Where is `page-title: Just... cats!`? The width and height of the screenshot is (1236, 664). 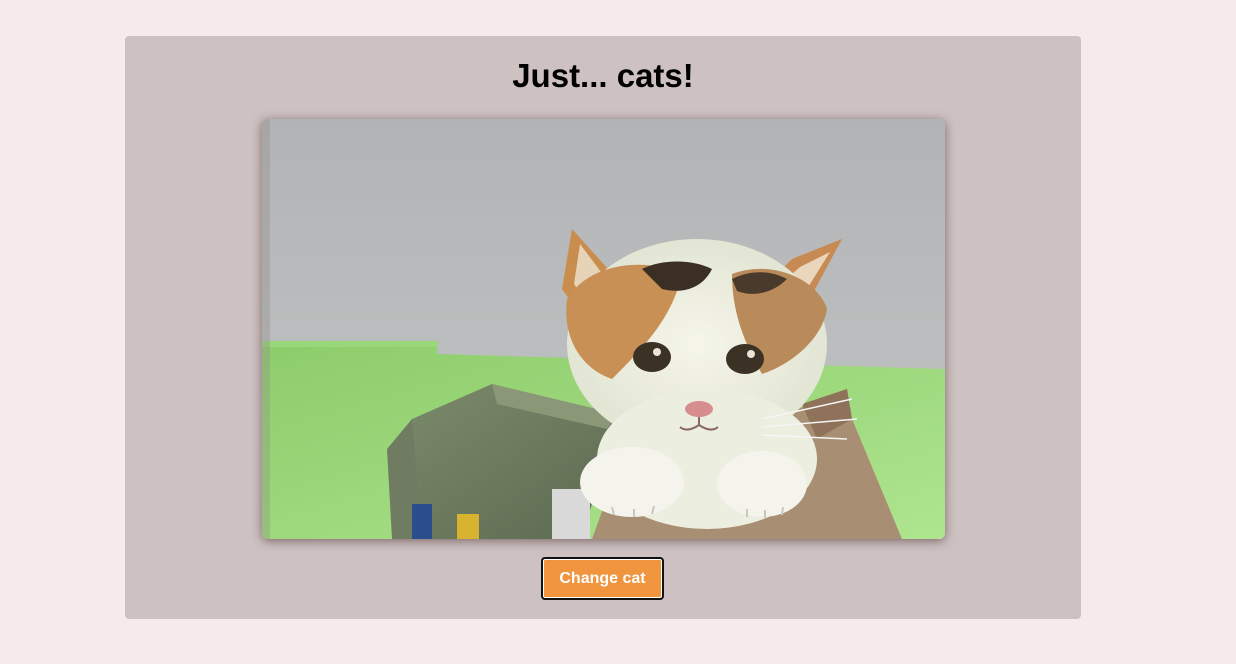
page-title: Just... cats! is located at coordinates (603, 75).